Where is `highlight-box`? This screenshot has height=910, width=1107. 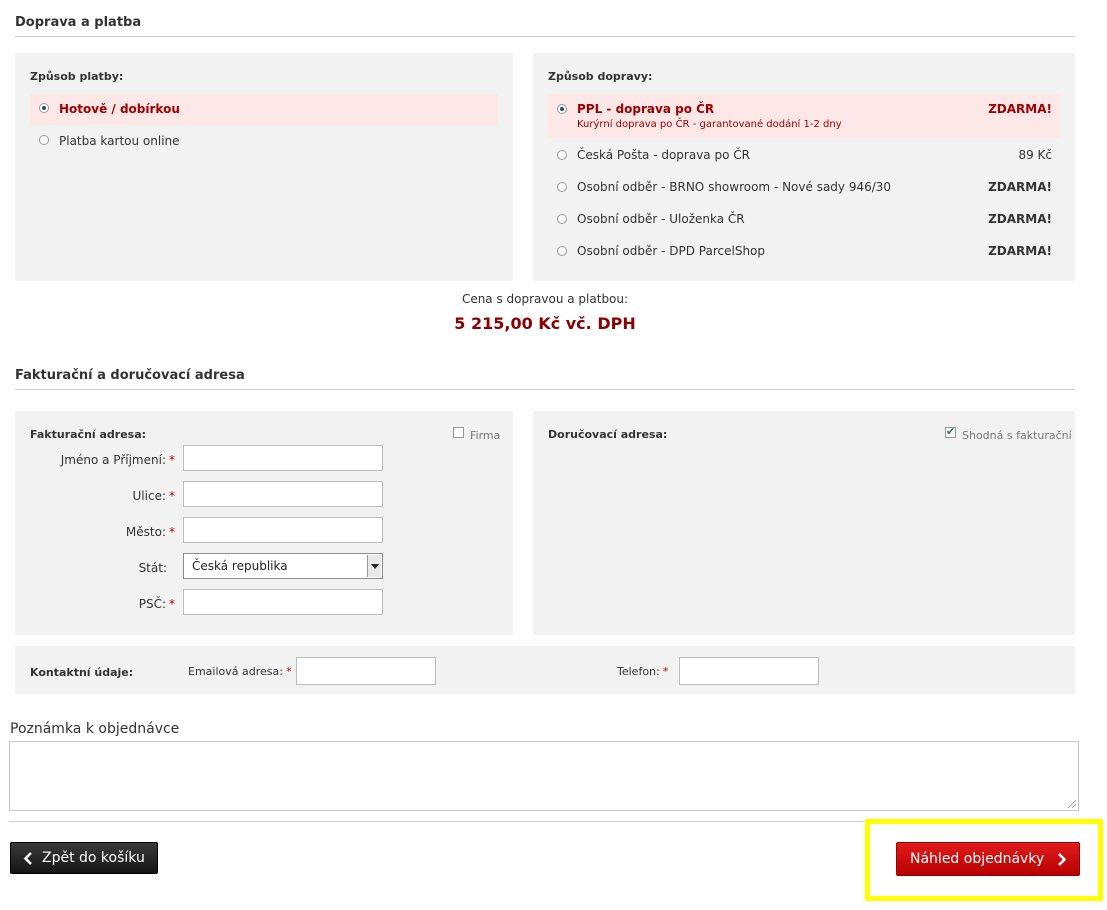 highlight-box is located at coordinates (984, 860).